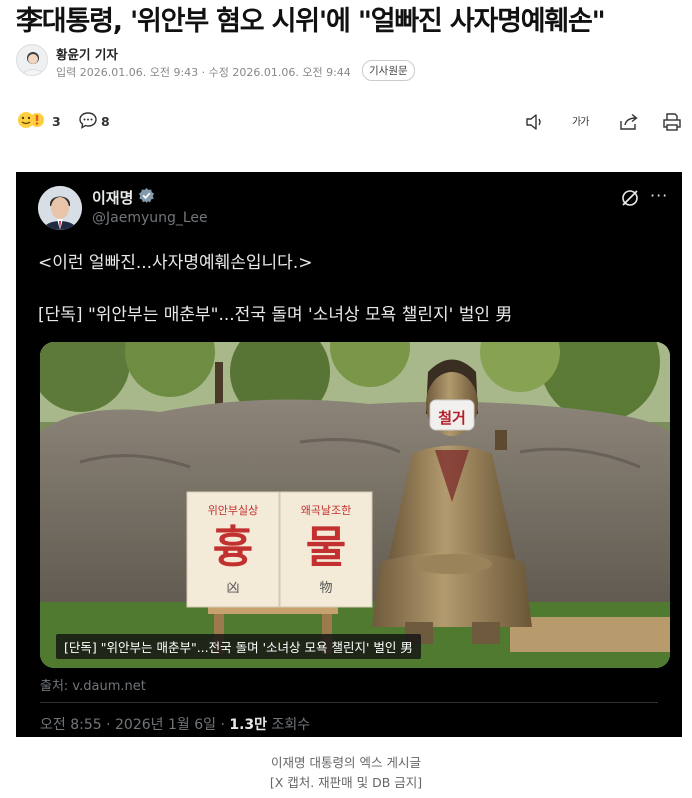  I want to click on article-headline: 李대통령, '위안부 혐오 시위'에 "얼빠진 사자명예훼손", so click(311, 21).